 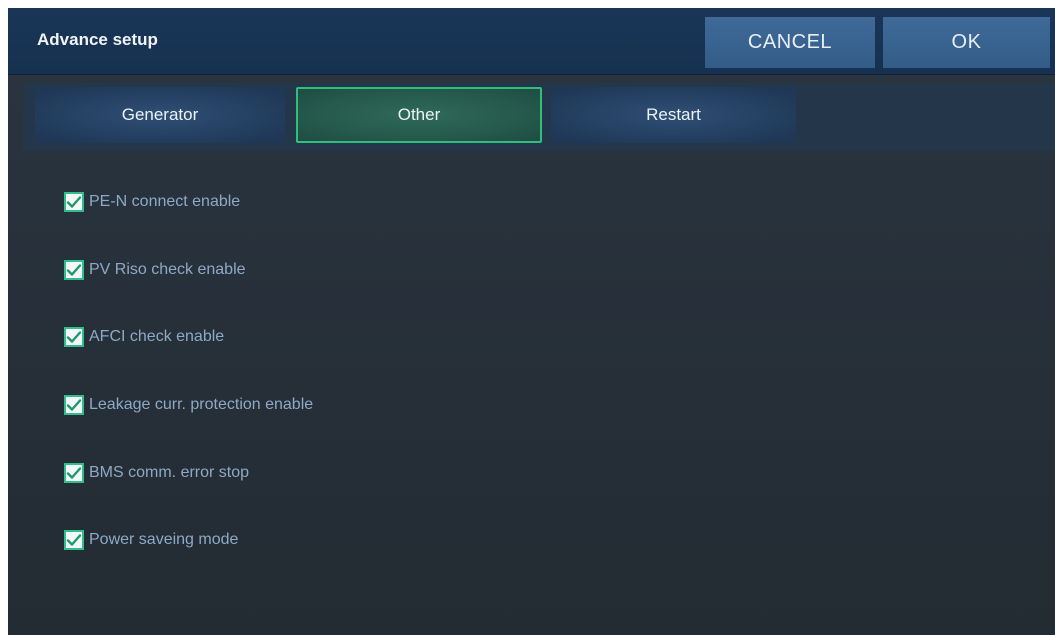 I want to click on tab-generator: Generator, so click(x=160, y=115).